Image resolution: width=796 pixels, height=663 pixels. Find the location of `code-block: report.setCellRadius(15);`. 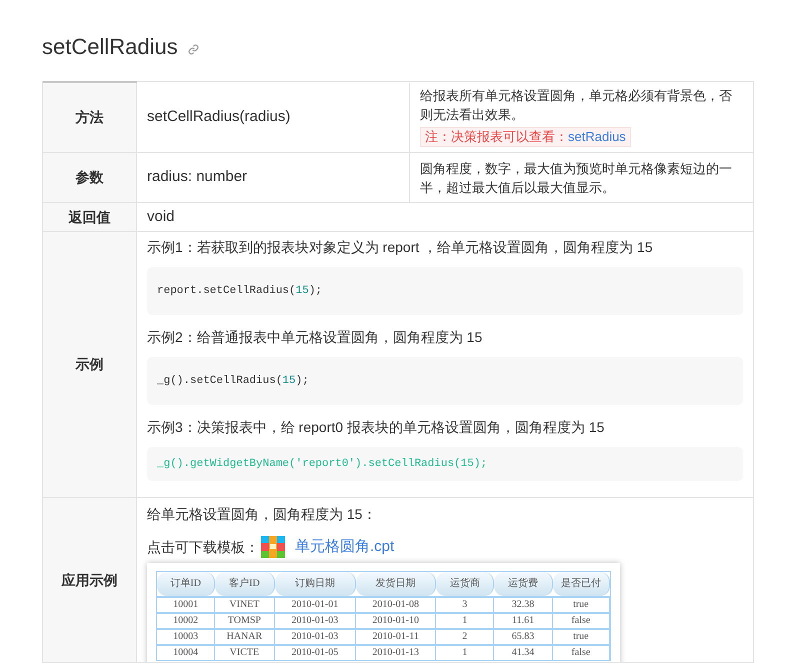

code-block: report.setCellRadius(15); is located at coordinates (445, 291).